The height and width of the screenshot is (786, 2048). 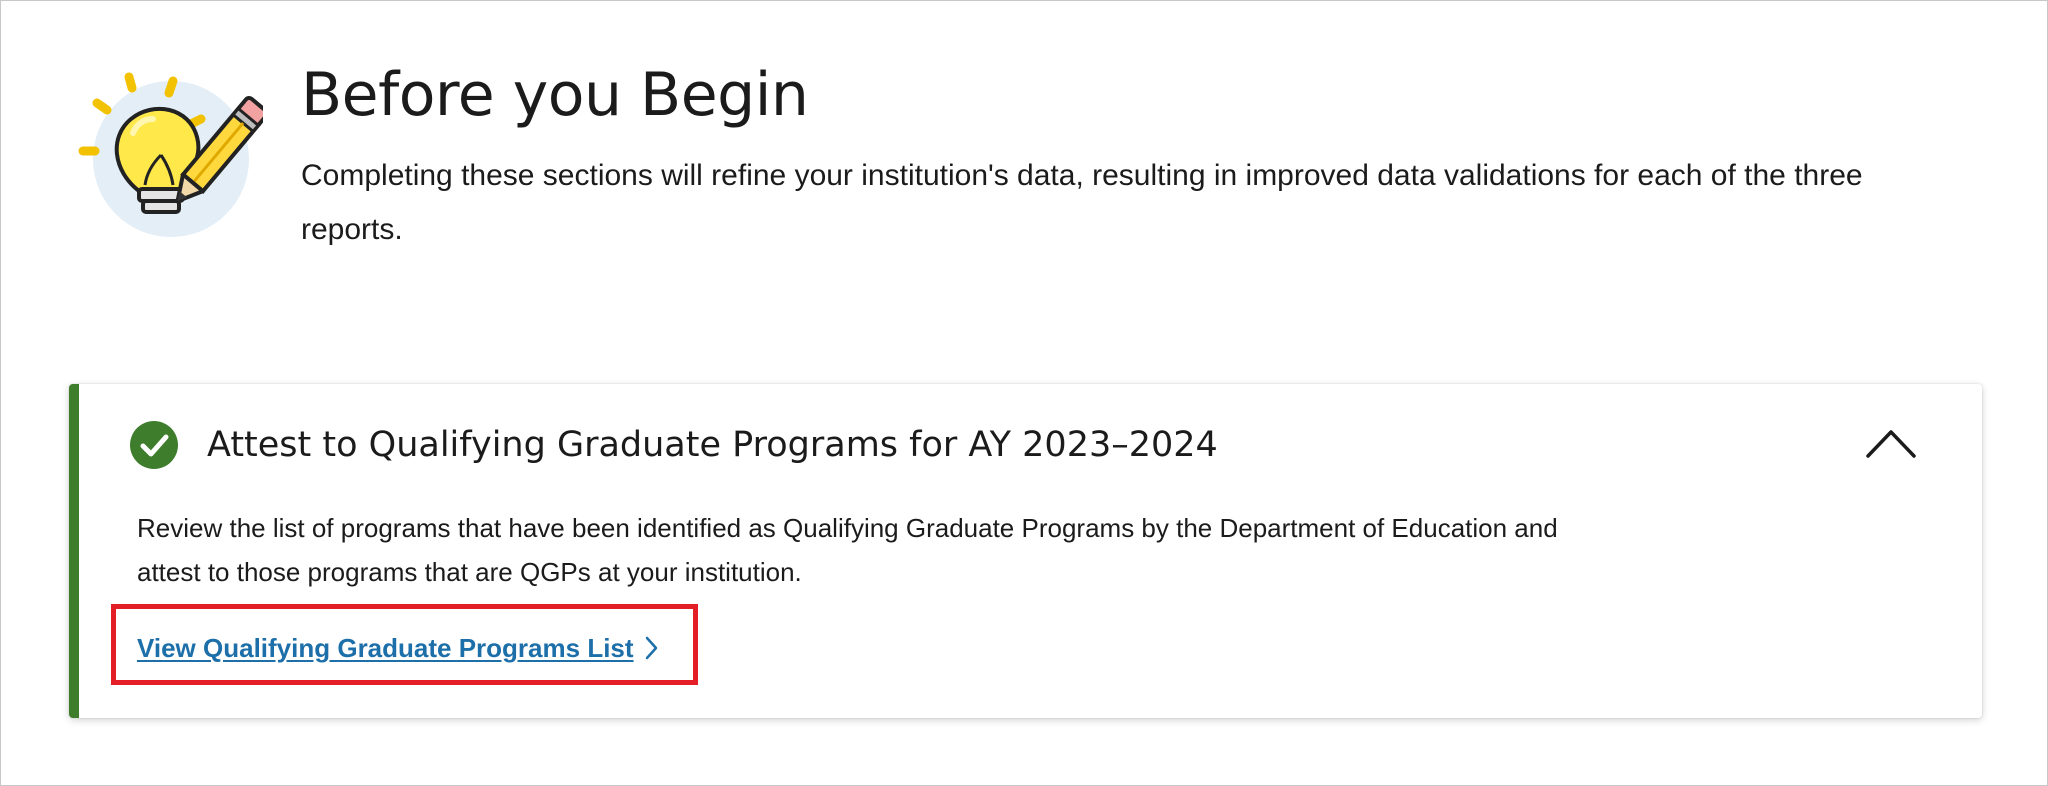 What do you see at coordinates (555, 95) in the screenshot?
I see `page-title: Before you Begin` at bounding box center [555, 95].